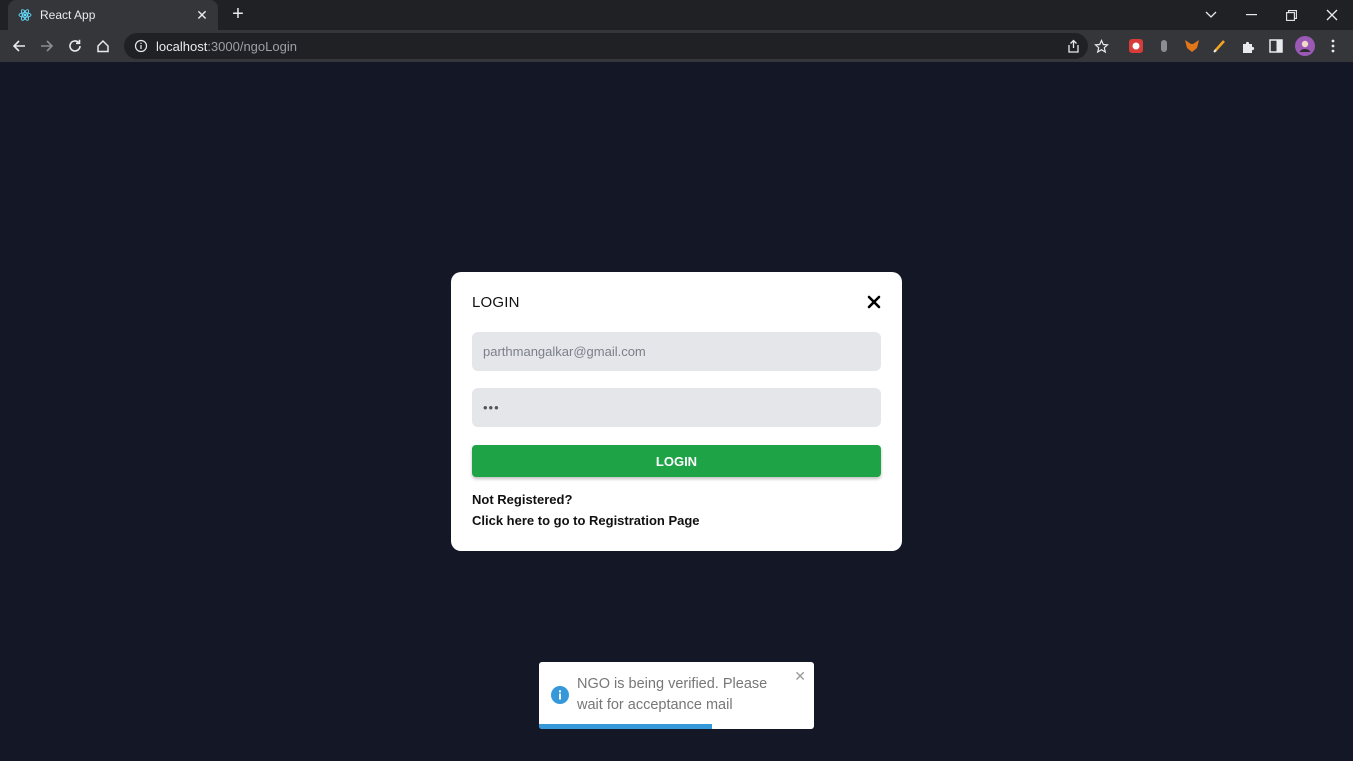  I want to click on url-text: localhost:3000/ngoLogin, so click(226, 46).